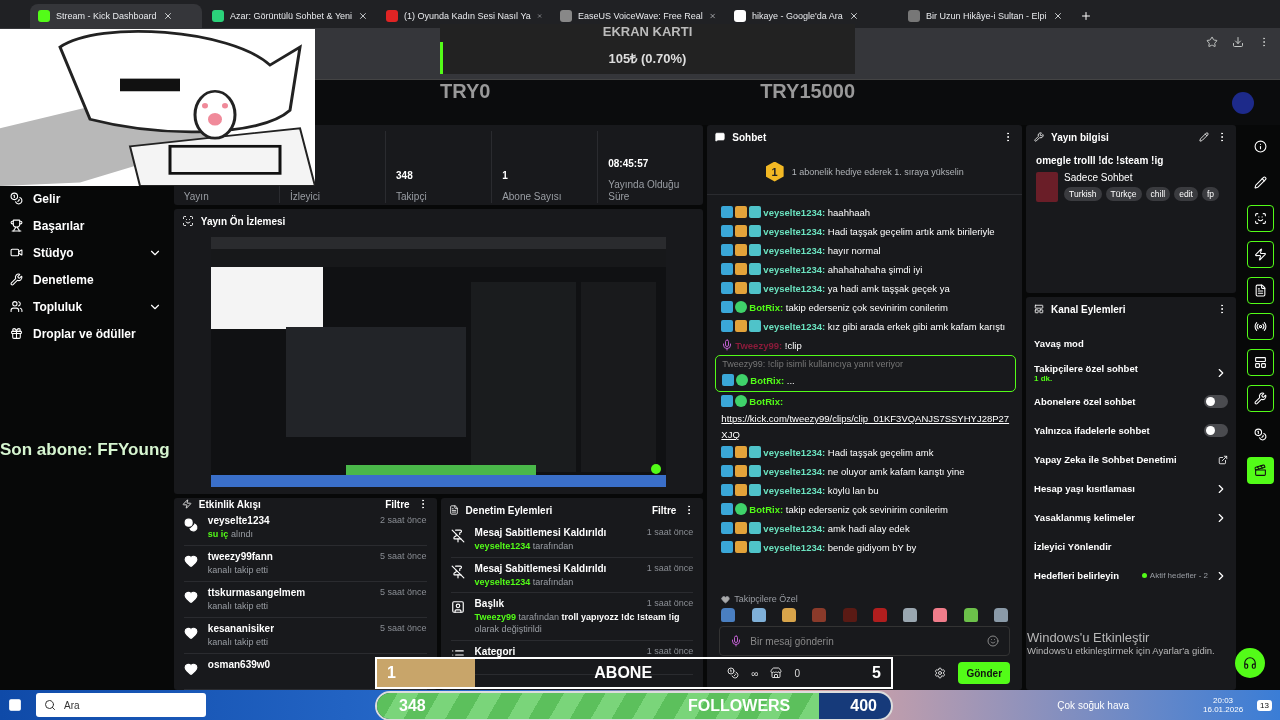 This screenshot has height=720, width=1280. Describe the element at coordinates (634, 705) in the screenshot. I see `follower-goal-bar: 348 FOLLOWERS 400` at that location.